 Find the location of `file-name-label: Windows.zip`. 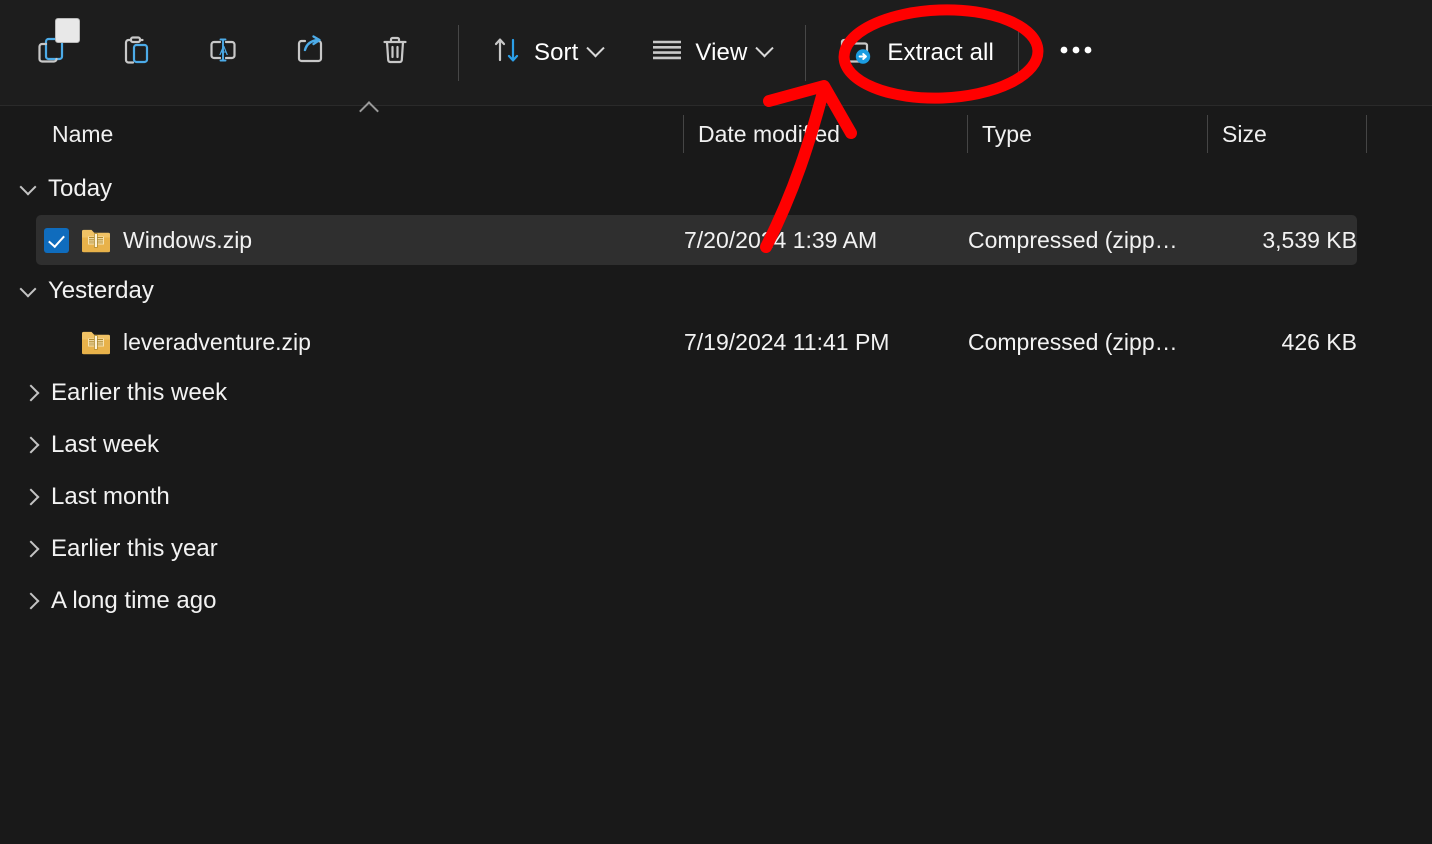

file-name-label: Windows.zip is located at coordinates (188, 239).